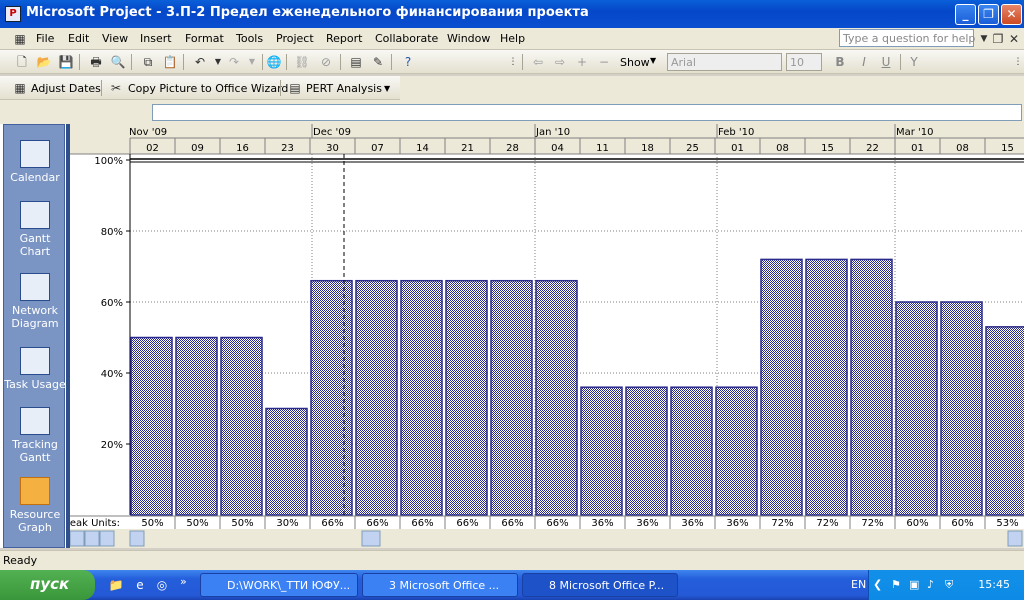 This screenshot has height=600, width=1024. What do you see at coordinates (1011, 14) in the screenshot?
I see `close-button: ✕` at bounding box center [1011, 14].